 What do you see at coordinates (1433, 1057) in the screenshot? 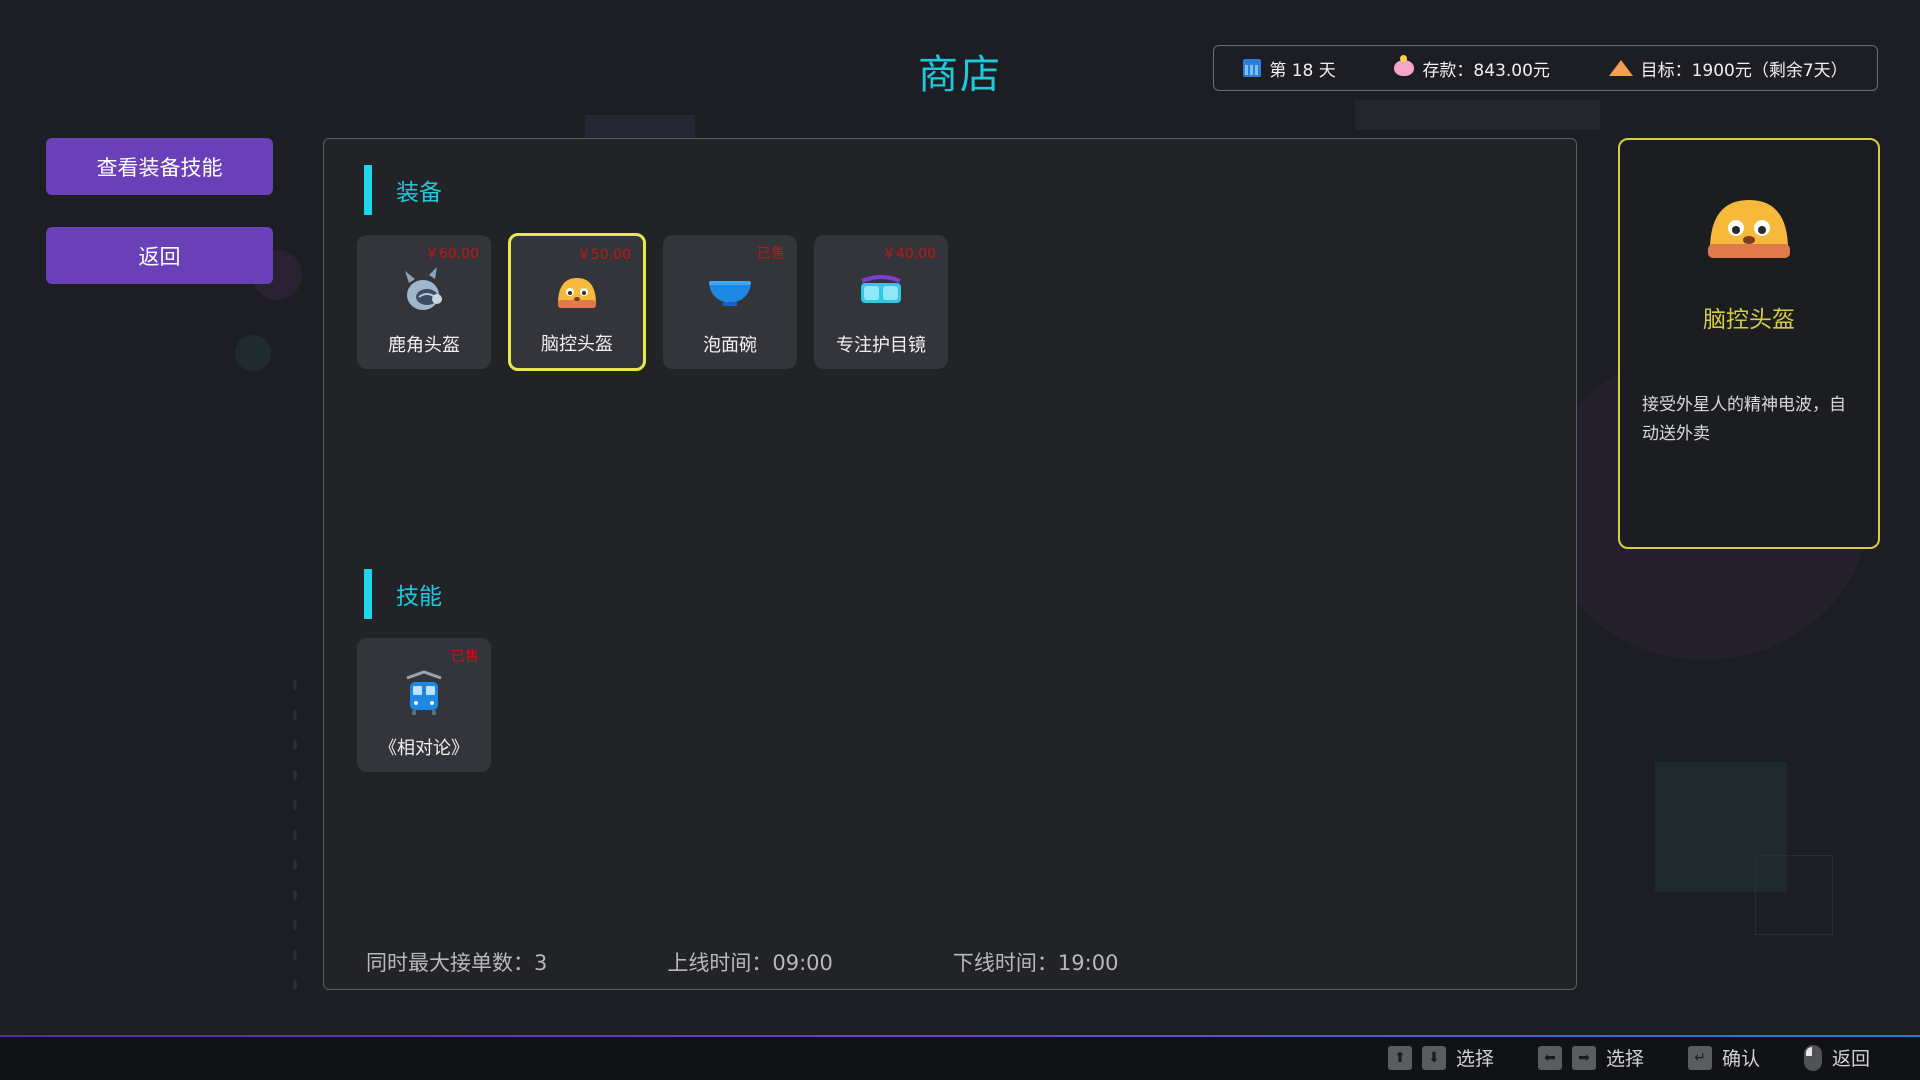
I see `down-arrow-key-icon: ⬇` at bounding box center [1433, 1057].